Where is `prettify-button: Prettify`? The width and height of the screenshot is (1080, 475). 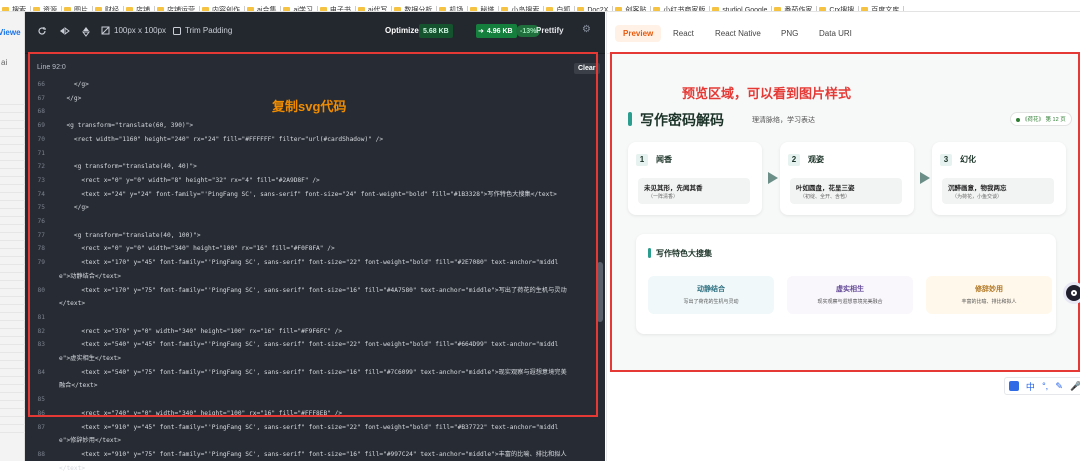 prettify-button: Prettify is located at coordinates (550, 30).